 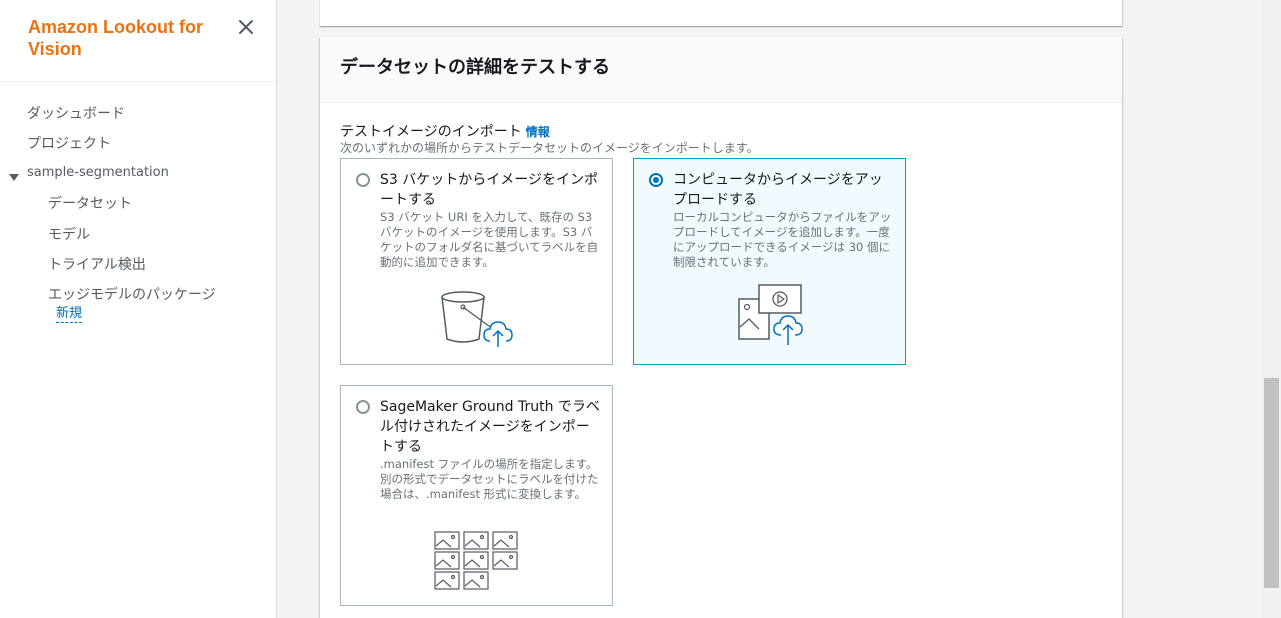 I want to click on sidebar-item-datasets: データセット, so click(x=90, y=203).